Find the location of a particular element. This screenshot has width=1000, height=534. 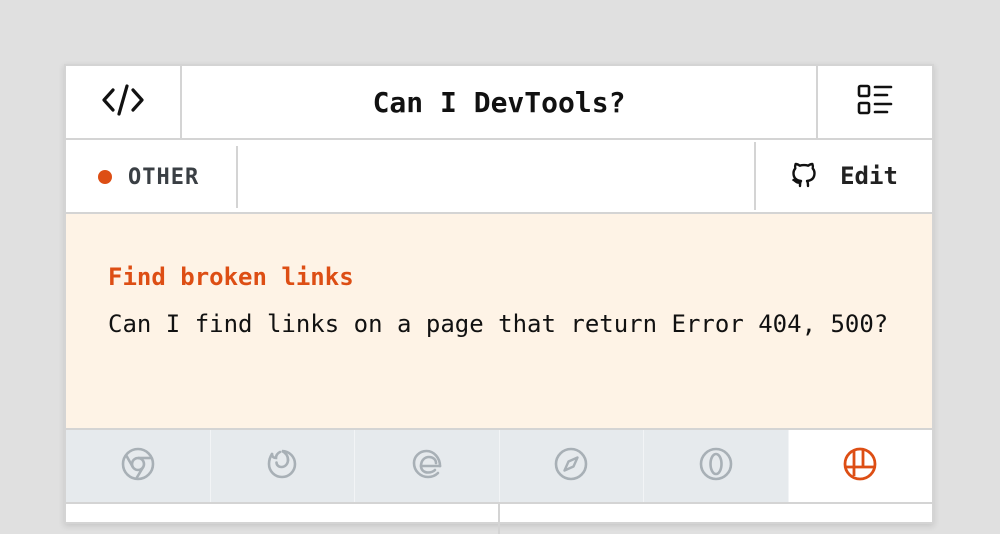

category-tag: OTHER is located at coordinates (152, 177).